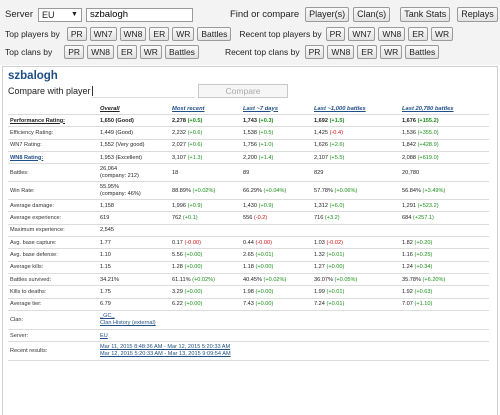 The width and height of the screenshot is (500, 415). What do you see at coordinates (134, 173) in the screenshot?
I see `stat-cell: 26,064 (company: 212)` at bounding box center [134, 173].